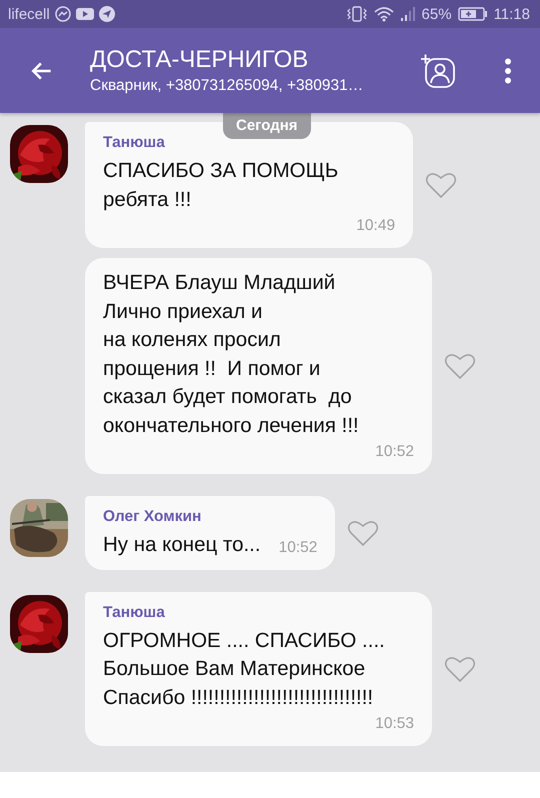 This screenshot has height=798, width=540. What do you see at coordinates (473, 14) in the screenshot?
I see `battery-icon` at bounding box center [473, 14].